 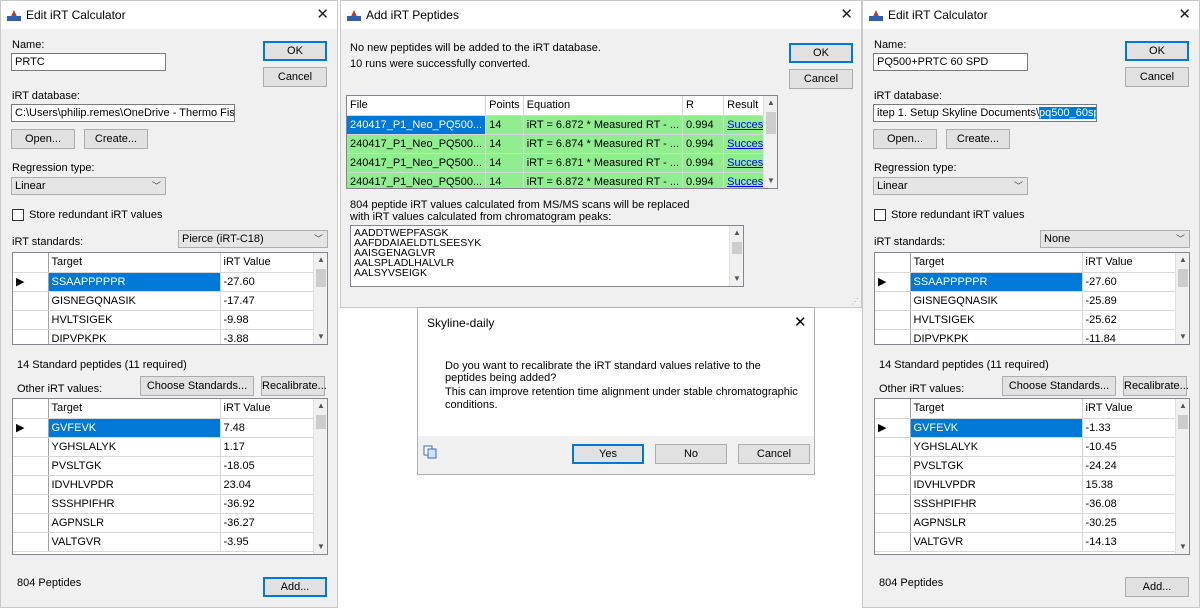 What do you see at coordinates (996, 466) in the screenshot?
I see `cell-target: PVSLTGK` at bounding box center [996, 466].